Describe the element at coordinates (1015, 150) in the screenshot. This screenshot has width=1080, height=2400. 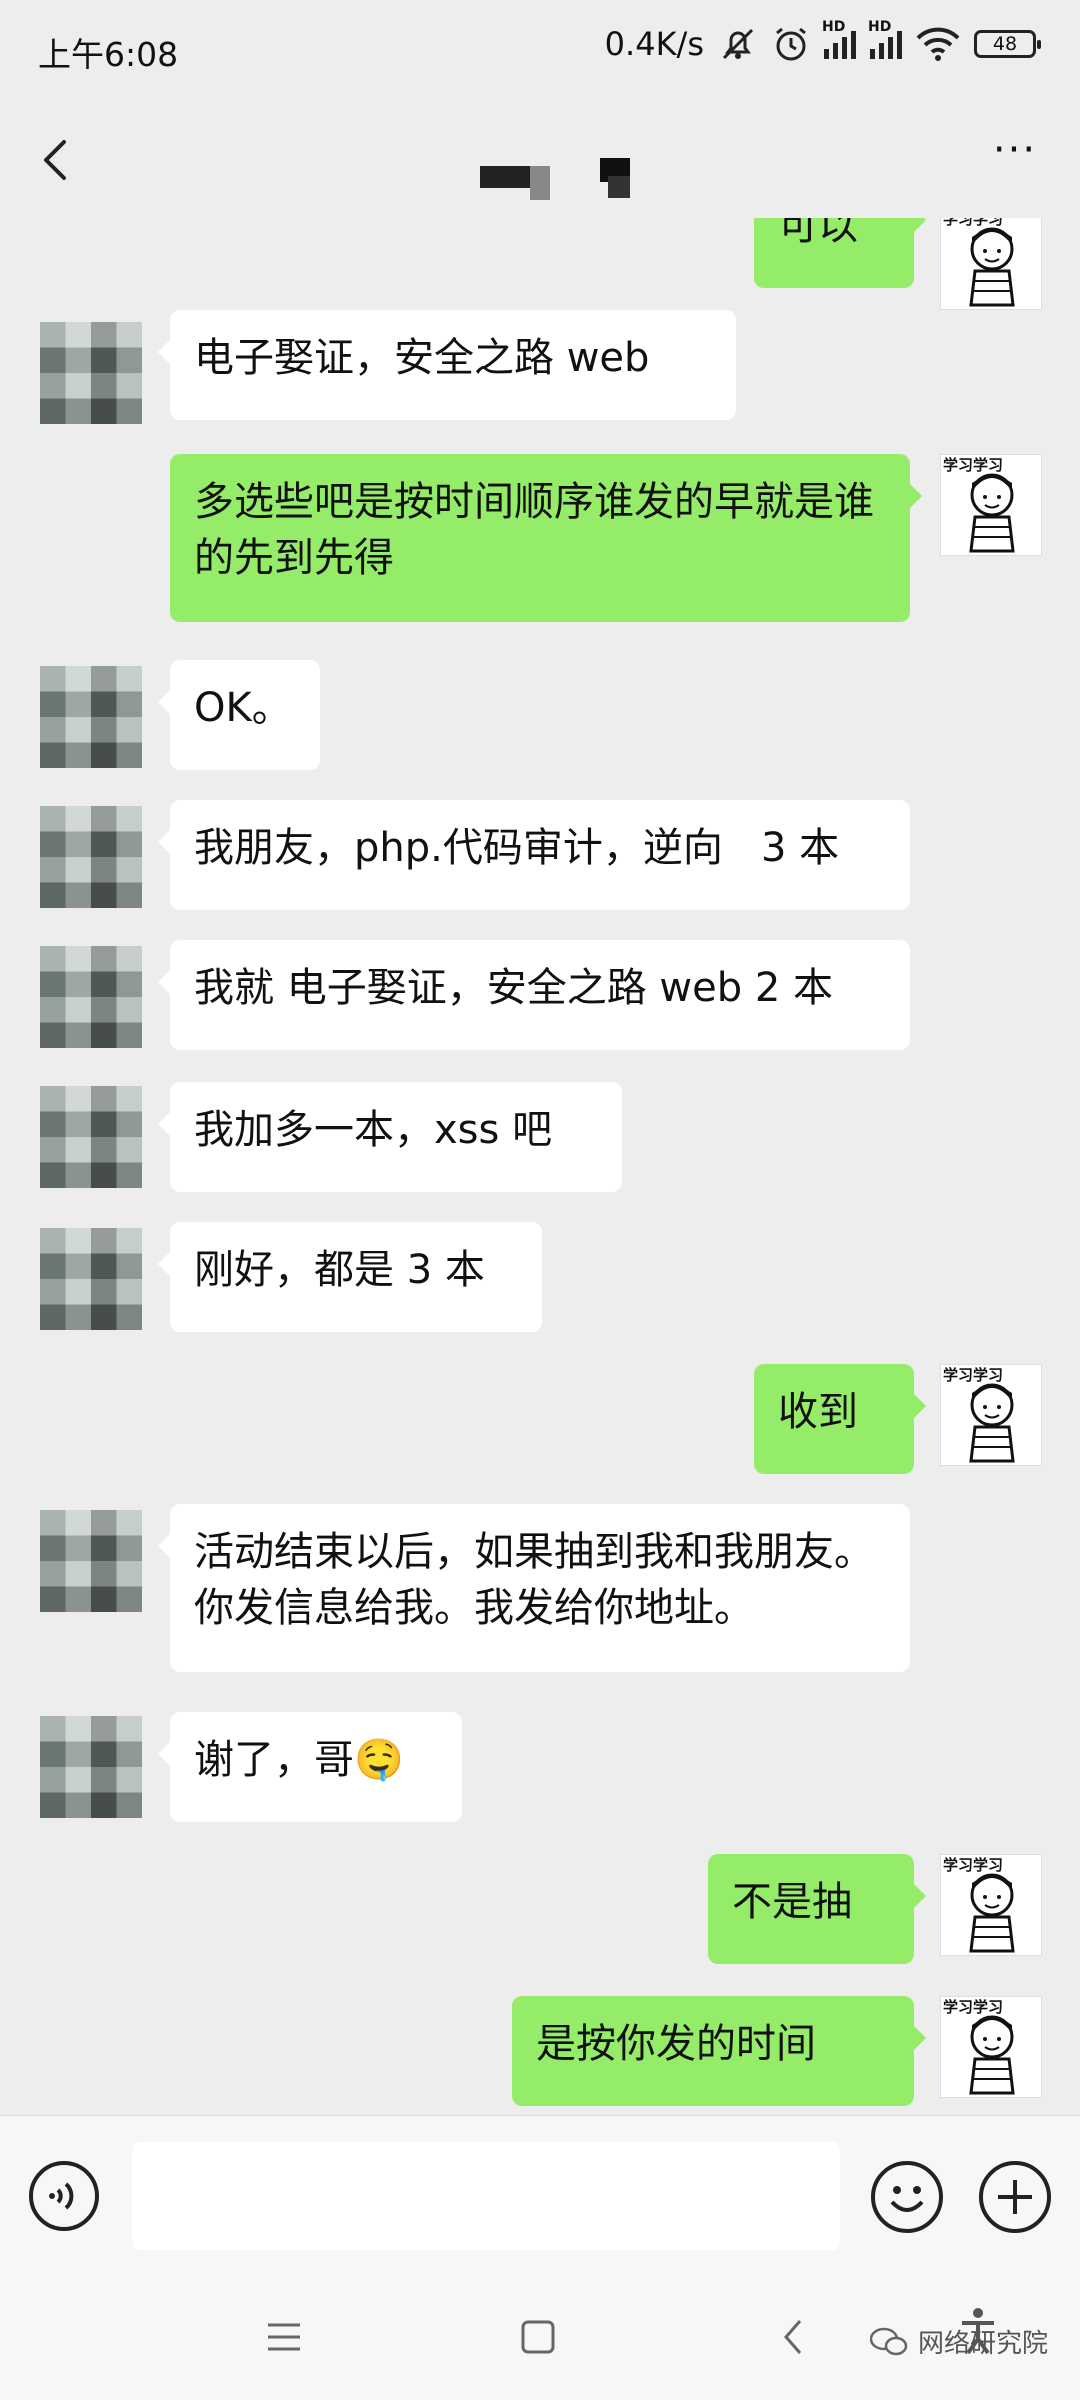
I see `more-dots-icon: ···` at that location.